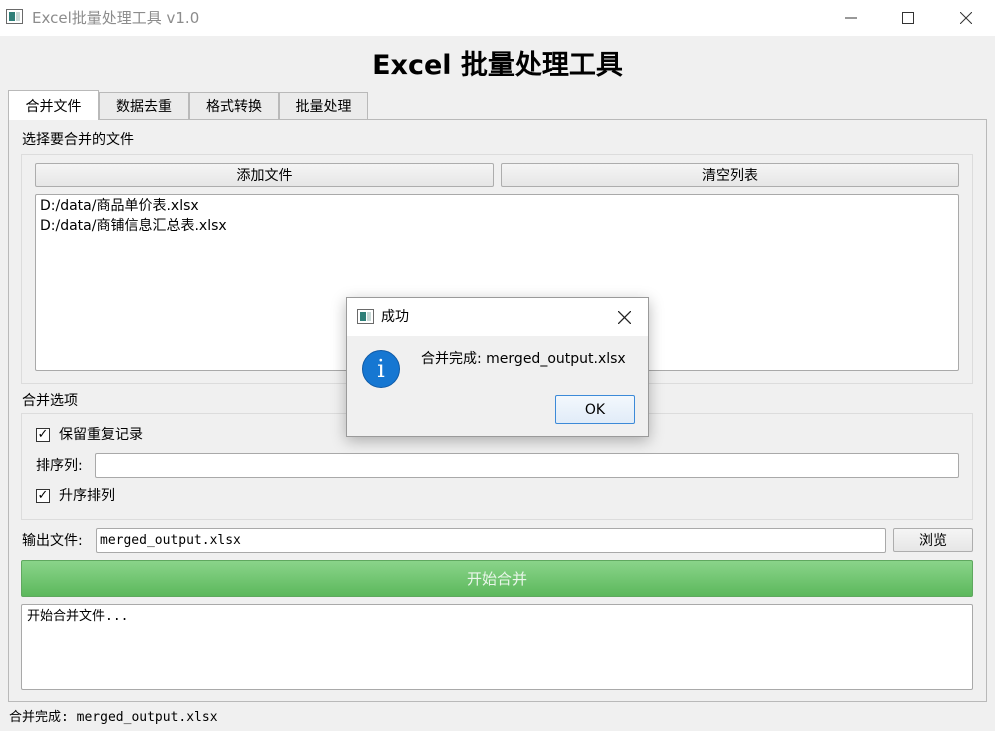 The width and height of the screenshot is (995, 731). I want to click on dialog-close-button, so click(624, 317).